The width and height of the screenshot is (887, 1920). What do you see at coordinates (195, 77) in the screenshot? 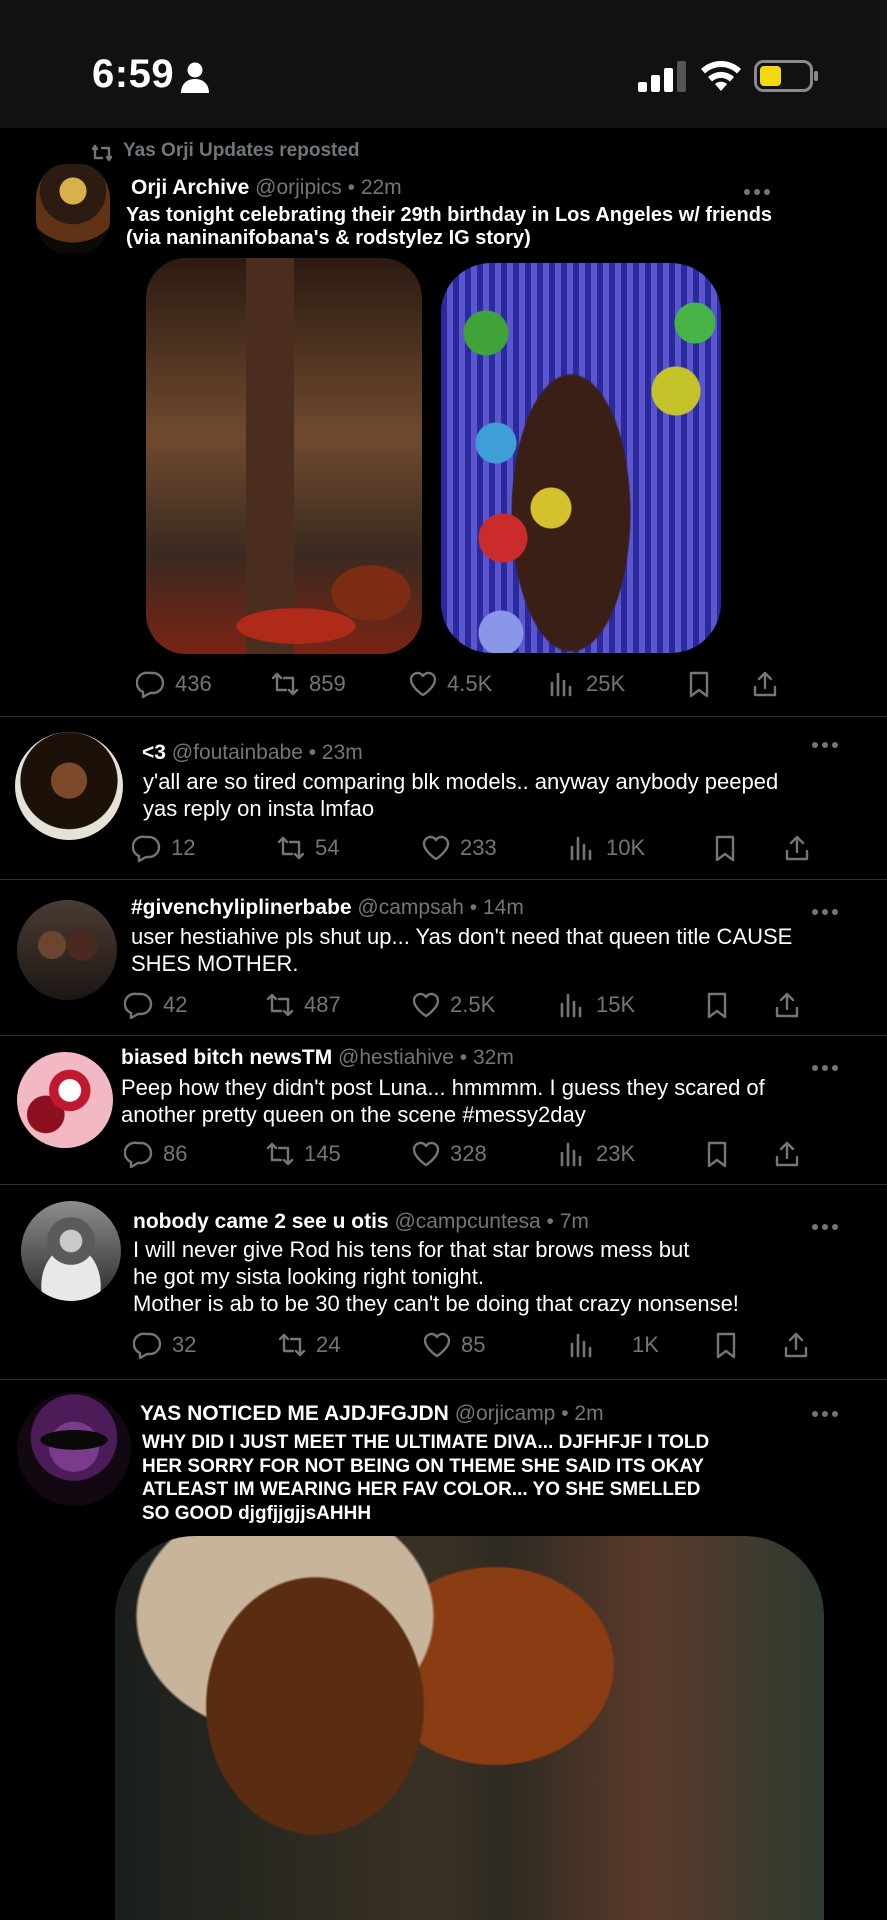
I see `person-icon` at bounding box center [195, 77].